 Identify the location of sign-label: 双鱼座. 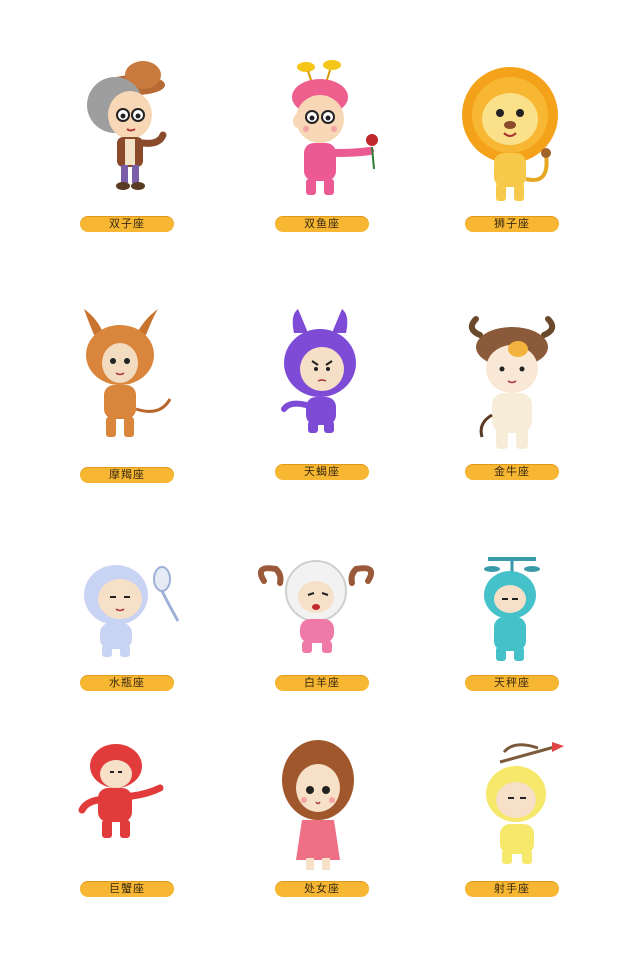
(322, 224).